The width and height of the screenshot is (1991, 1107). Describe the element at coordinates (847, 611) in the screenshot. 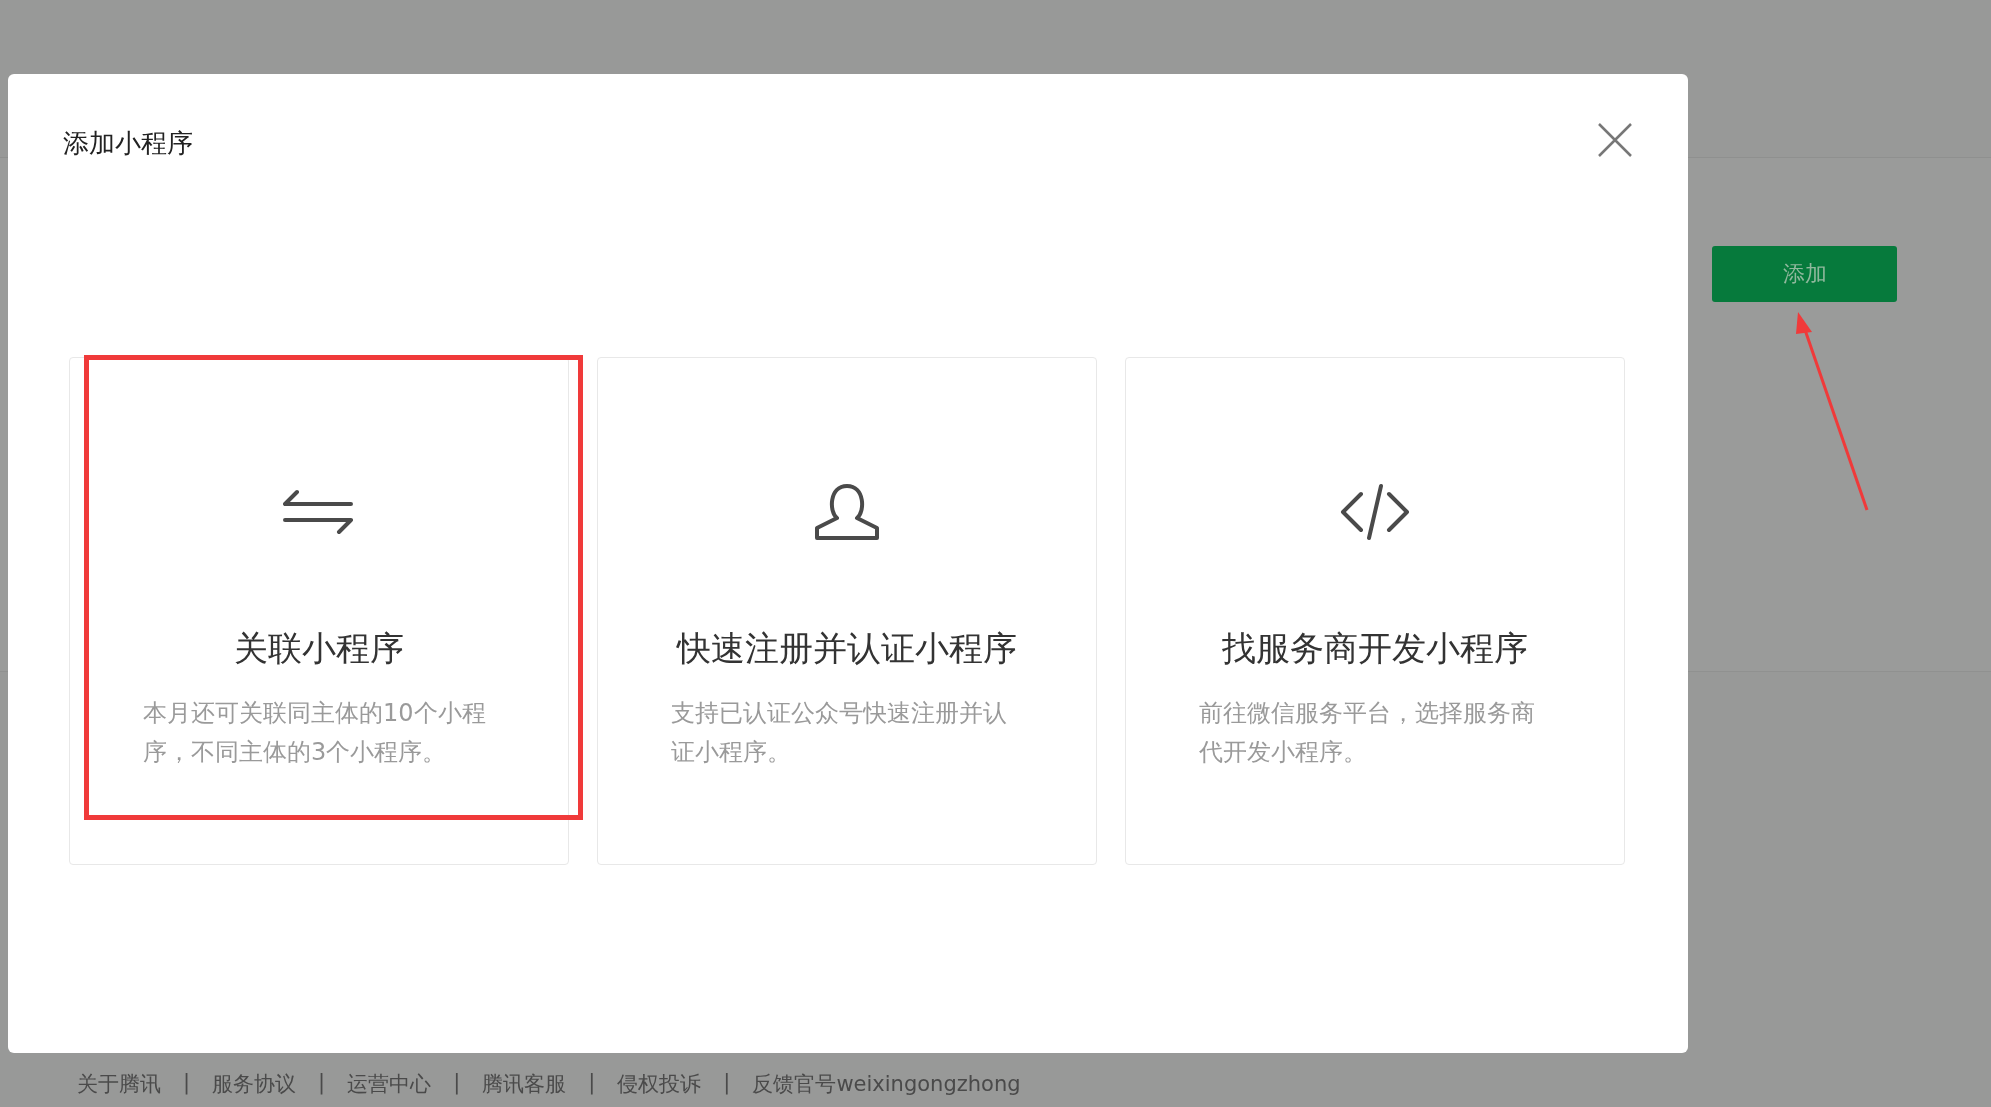

I see `option-card: 快速注册并认证小程序 支持已认证公众号快速注册并认证小程序。` at that location.